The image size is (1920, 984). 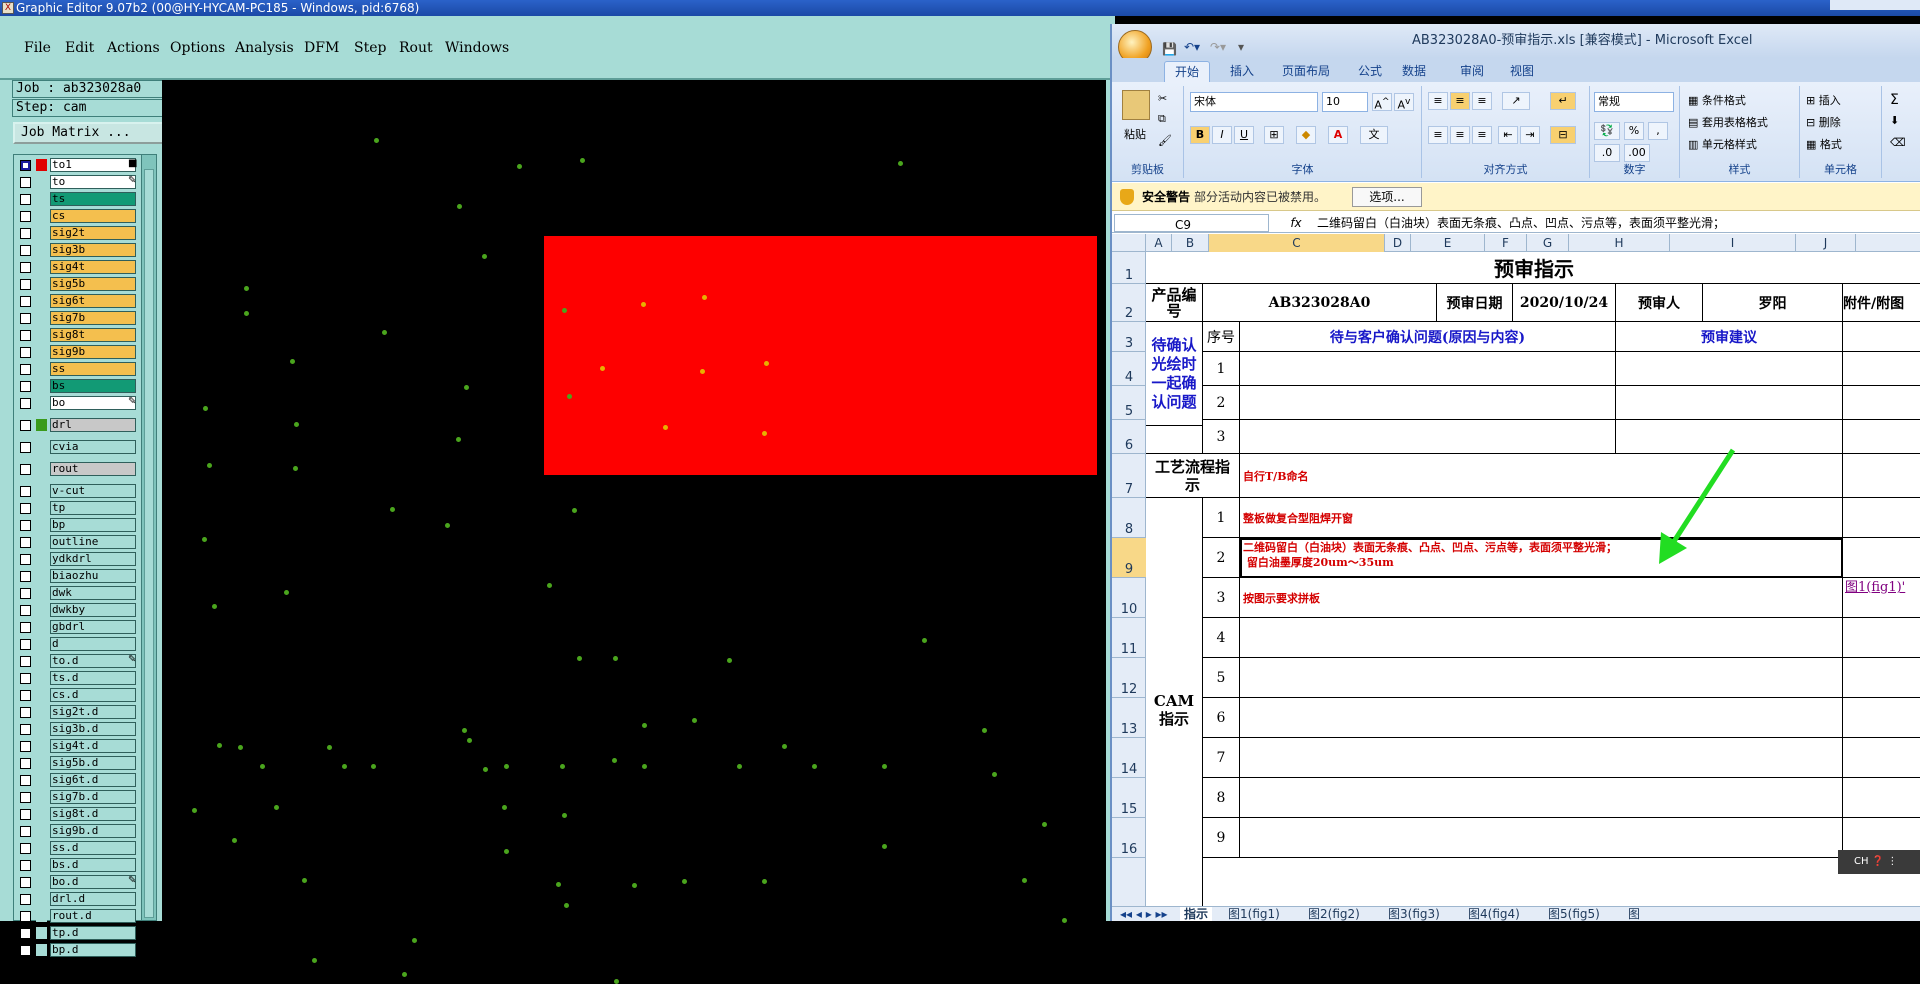 What do you see at coordinates (1129, 838) in the screenshot?
I see `row-header-16: 16` at bounding box center [1129, 838].